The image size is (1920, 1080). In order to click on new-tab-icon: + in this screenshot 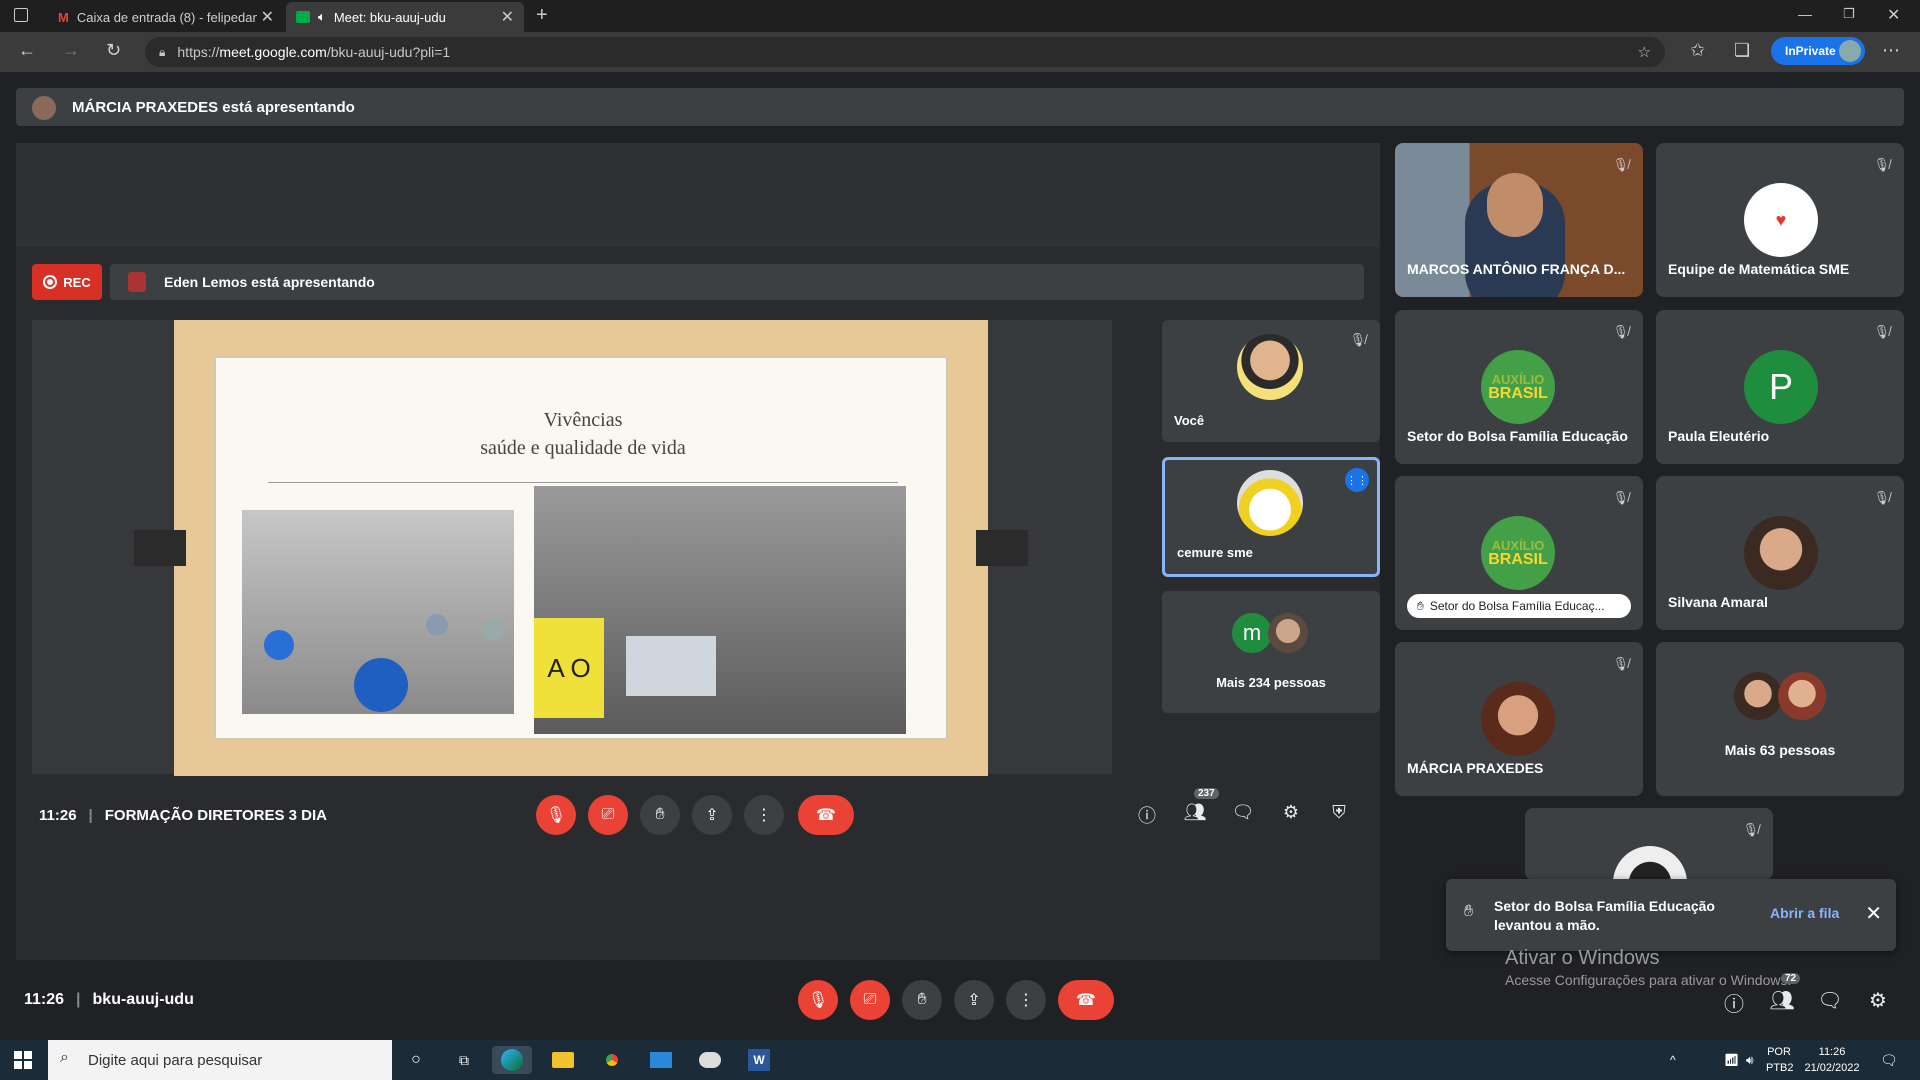, I will do `click(542, 15)`.